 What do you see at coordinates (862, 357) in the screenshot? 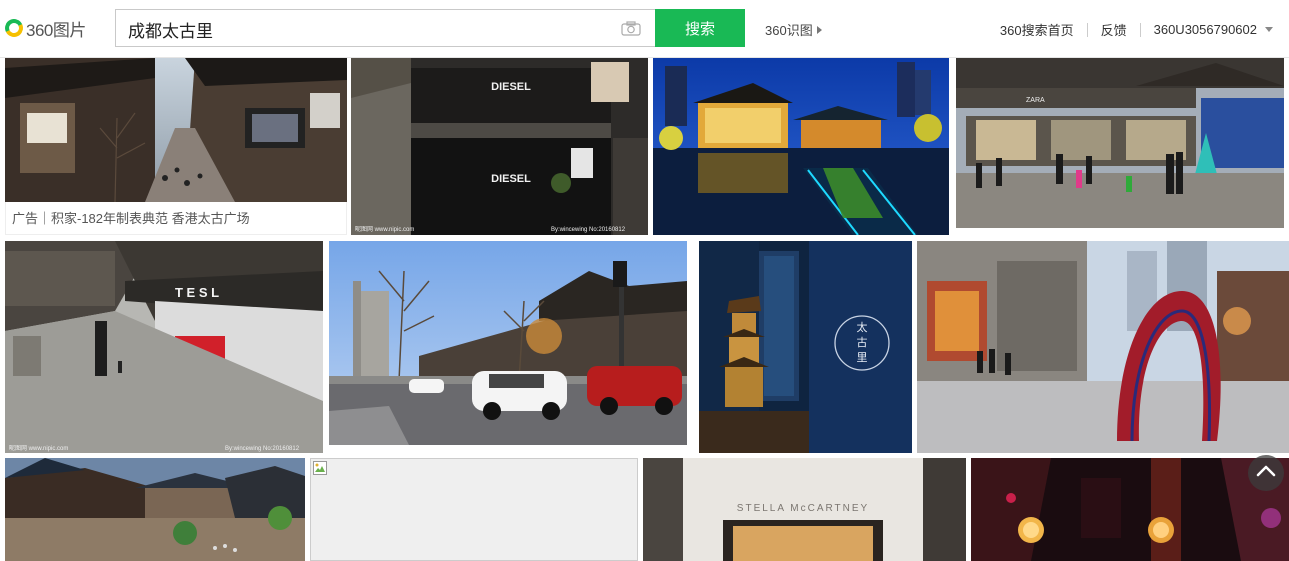
I see `emblem-char: 里` at bounding box center [862, 357].